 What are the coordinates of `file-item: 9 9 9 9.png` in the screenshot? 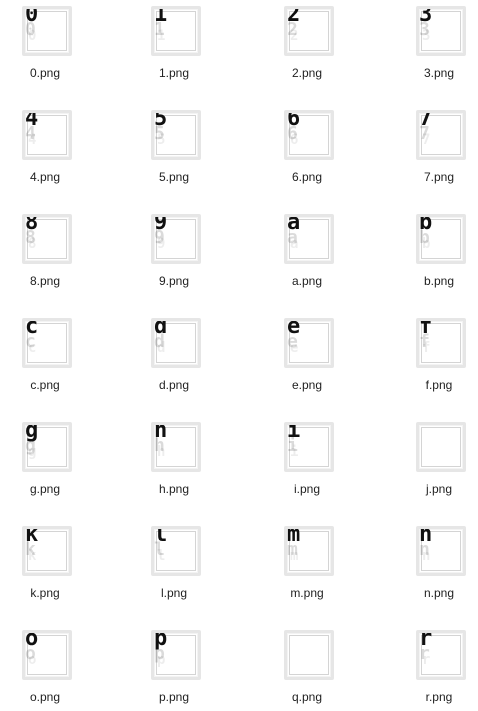 It's located at (174, 254).